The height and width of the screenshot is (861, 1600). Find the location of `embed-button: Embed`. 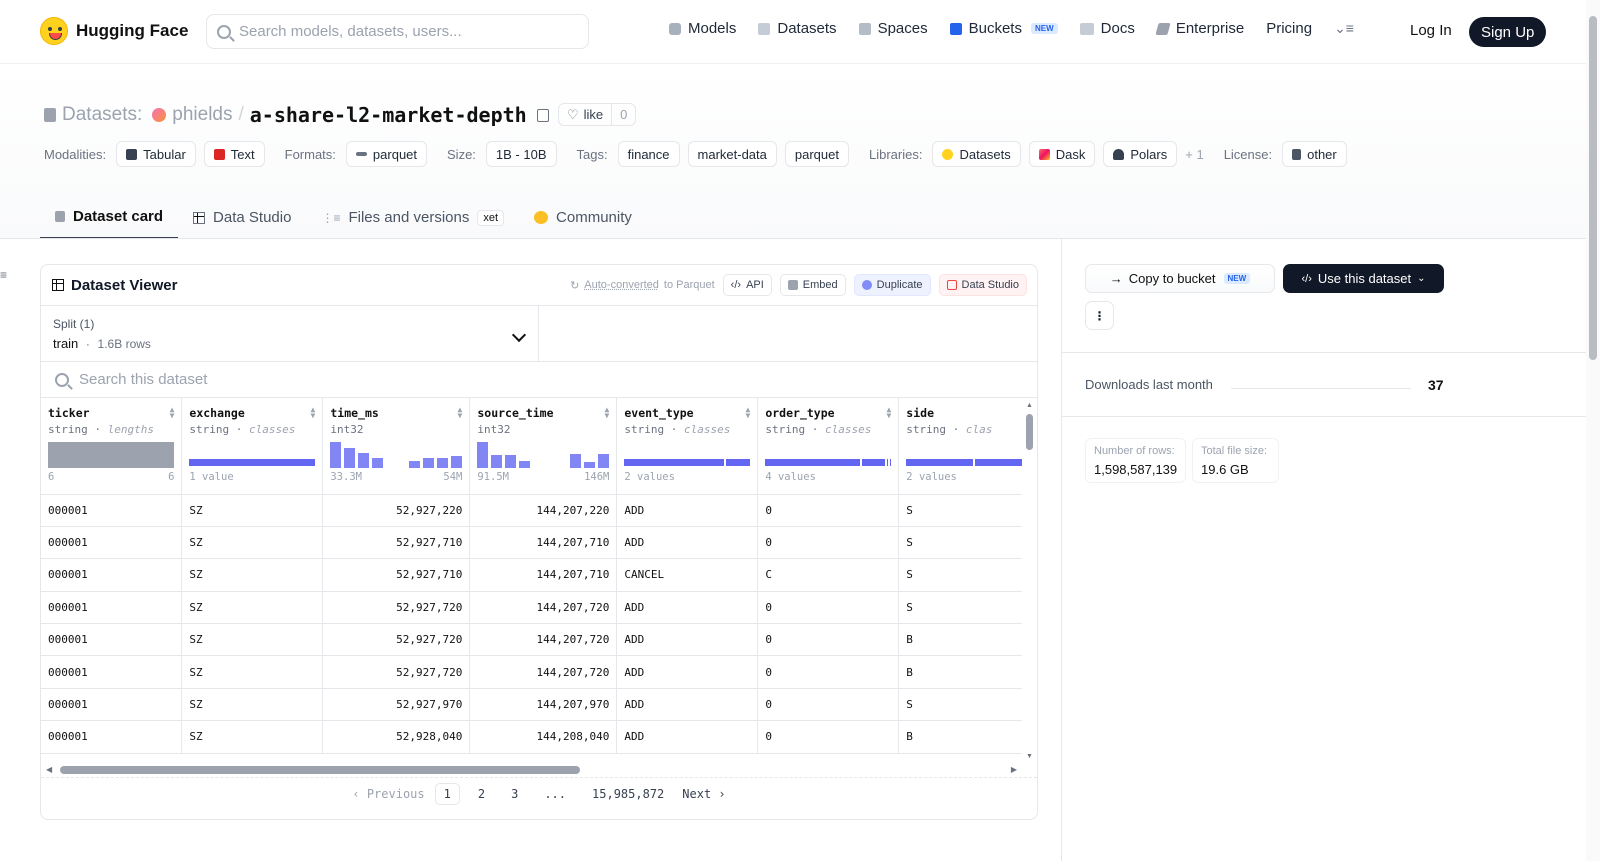

embed-button: Embed is located at coordinates (812, 285).